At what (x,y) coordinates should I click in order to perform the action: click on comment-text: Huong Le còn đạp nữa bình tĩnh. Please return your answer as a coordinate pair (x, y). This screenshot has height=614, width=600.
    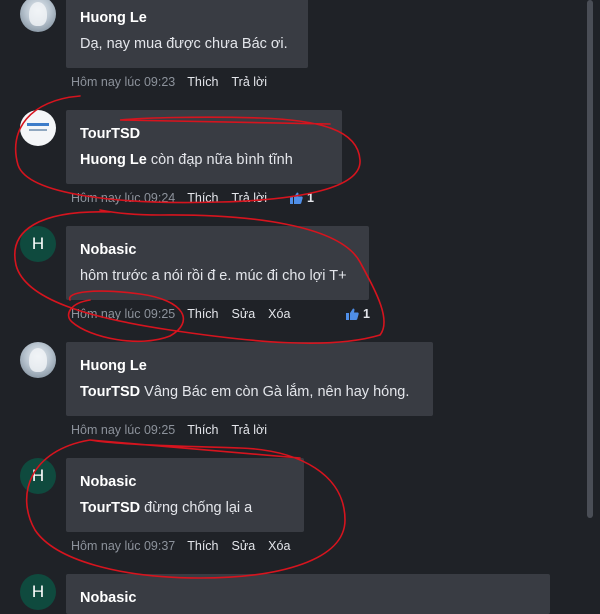
    Looking at the image, I should click on (186, 160).